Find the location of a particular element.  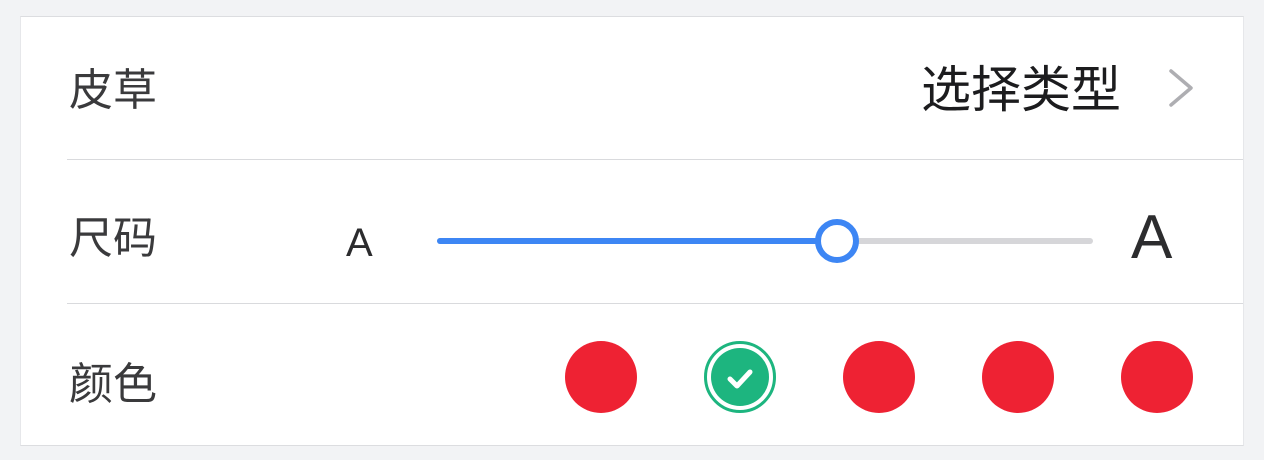

chevron-right-icon is located at coordinates (1181, 88).